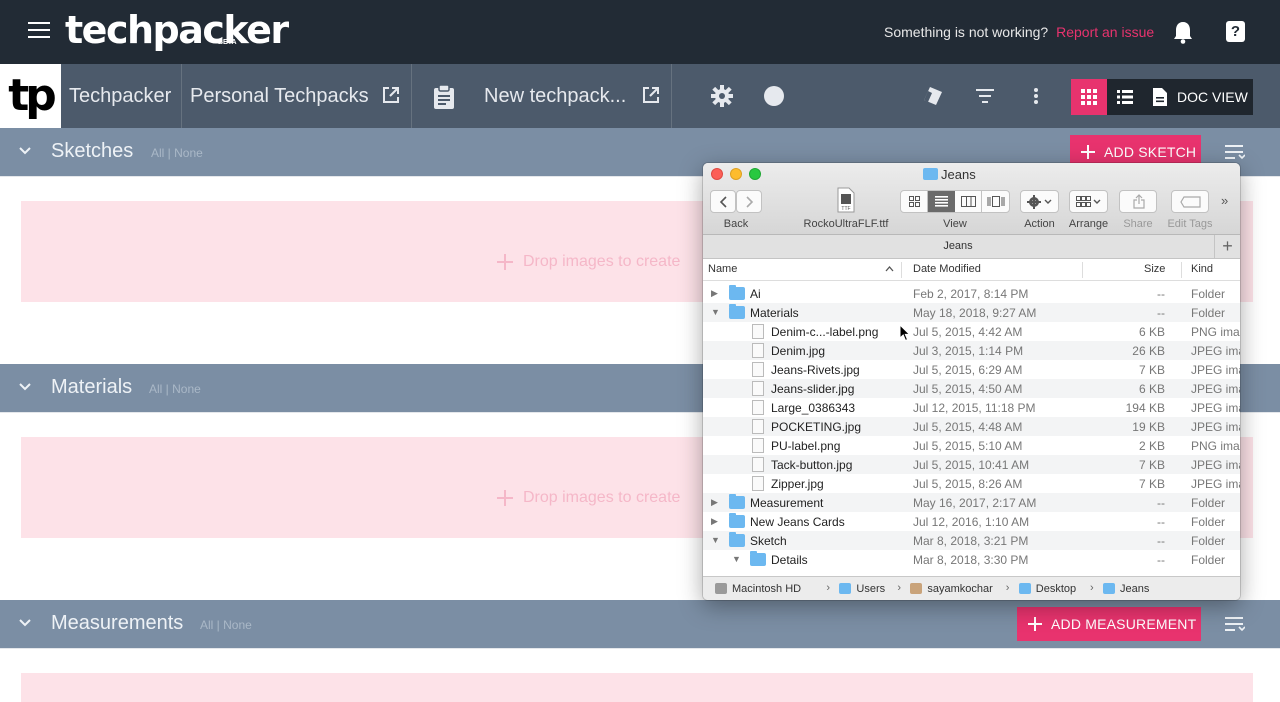  I want to click on cover-flow-button, so click(995, 201).